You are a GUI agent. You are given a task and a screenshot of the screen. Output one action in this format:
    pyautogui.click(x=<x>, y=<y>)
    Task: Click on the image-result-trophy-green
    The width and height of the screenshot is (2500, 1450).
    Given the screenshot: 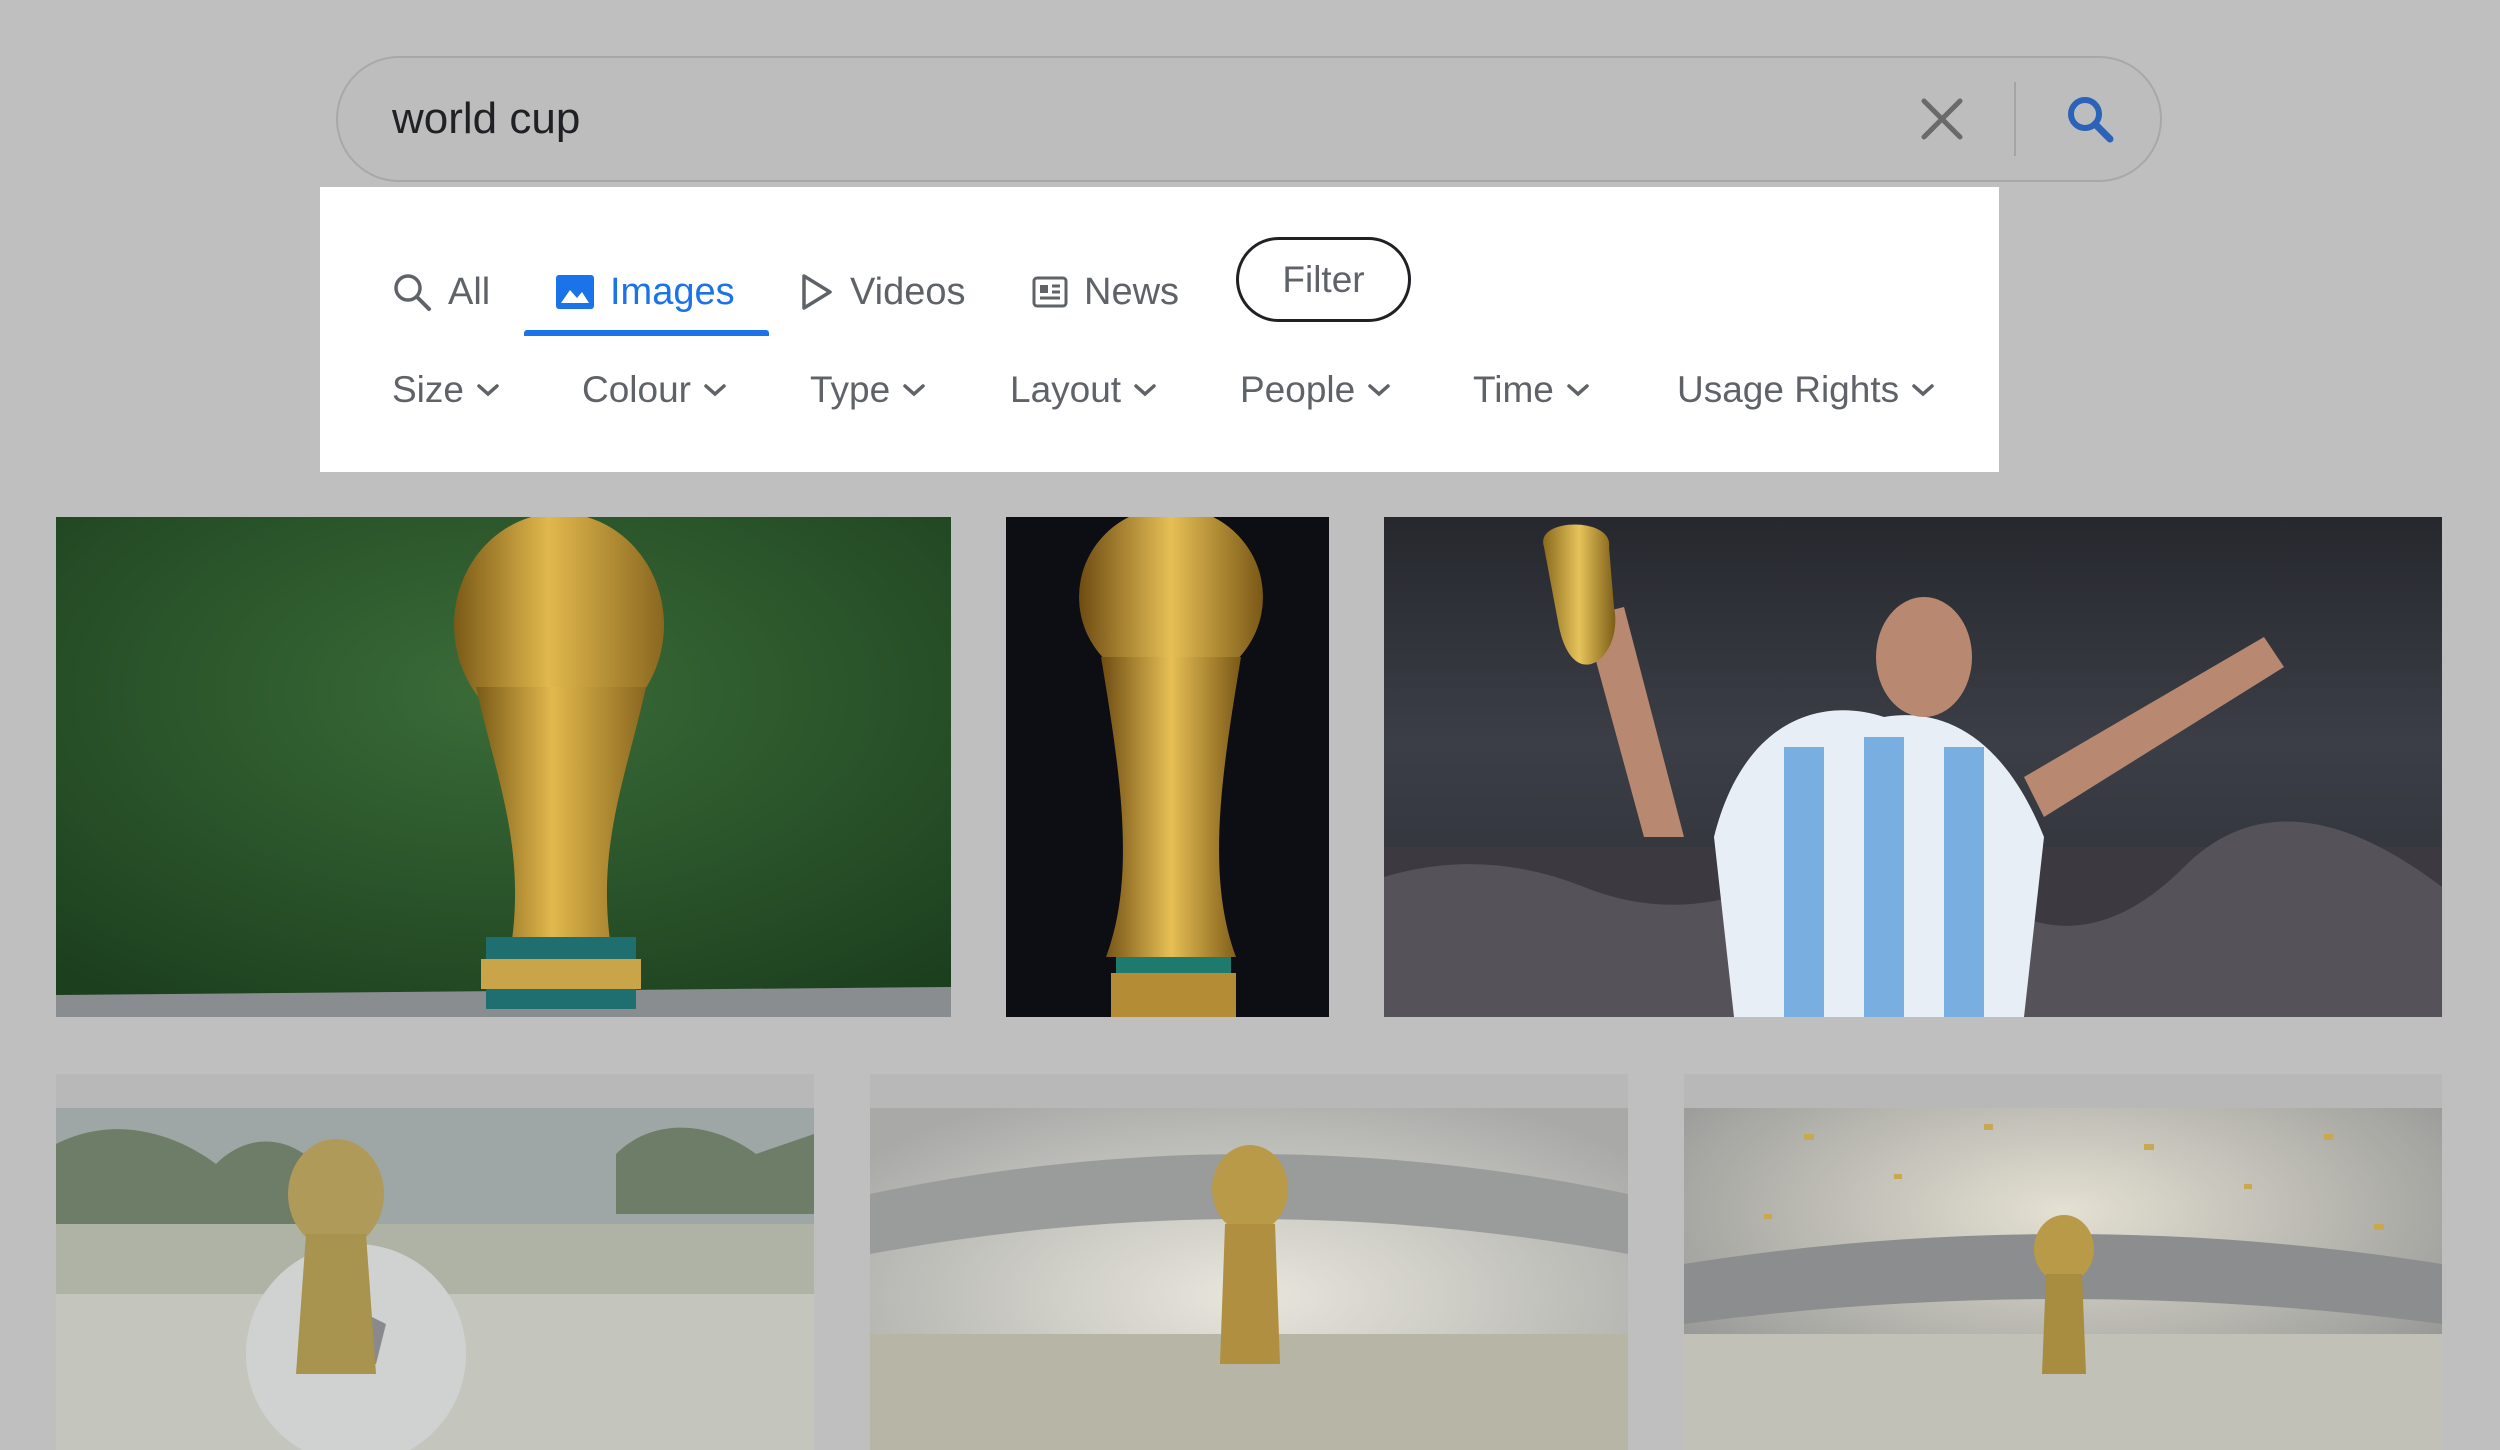 What is the action you would take?
    pyautogui.click(x=503, y=767)
    